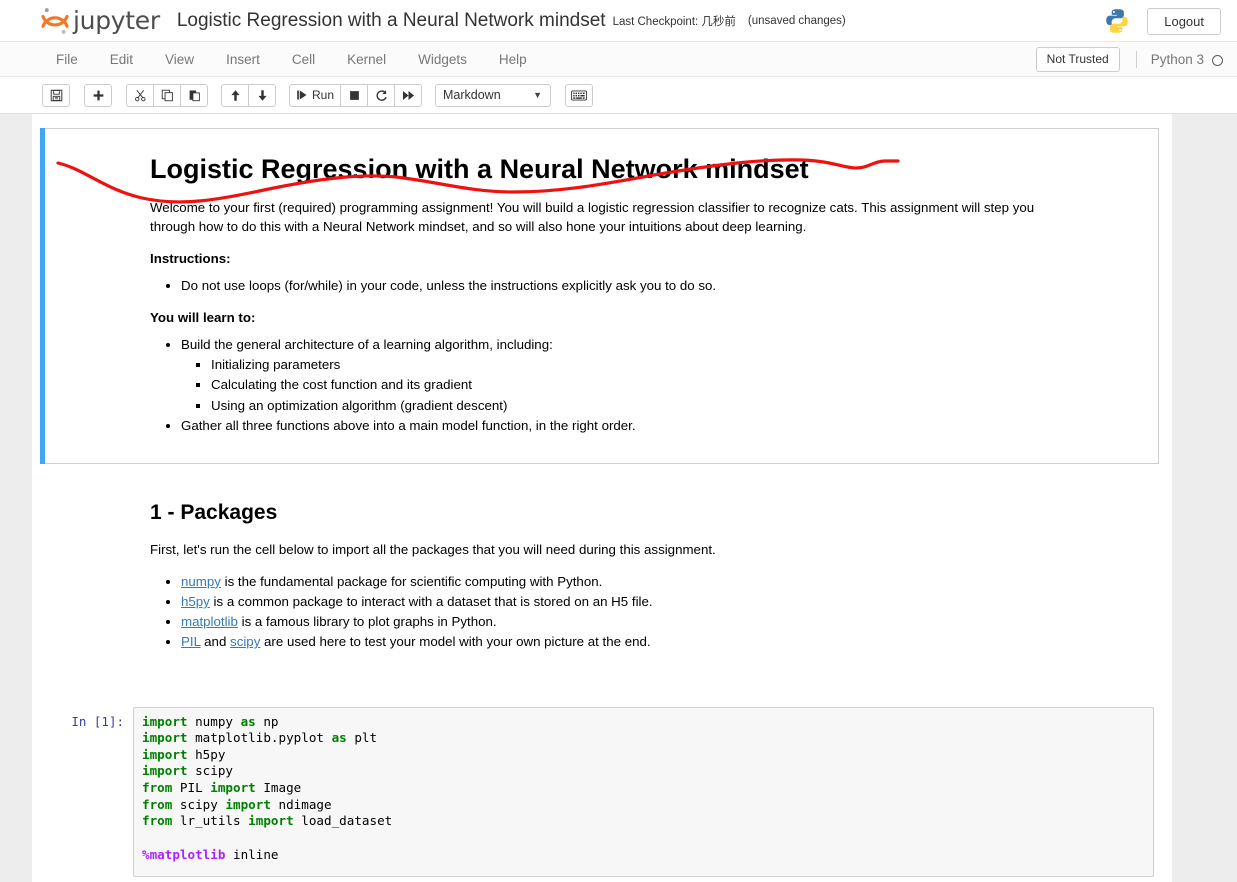 This screenshot has width=1237, height=882. I want to click on restart-kernel-button, so click(381, 95).